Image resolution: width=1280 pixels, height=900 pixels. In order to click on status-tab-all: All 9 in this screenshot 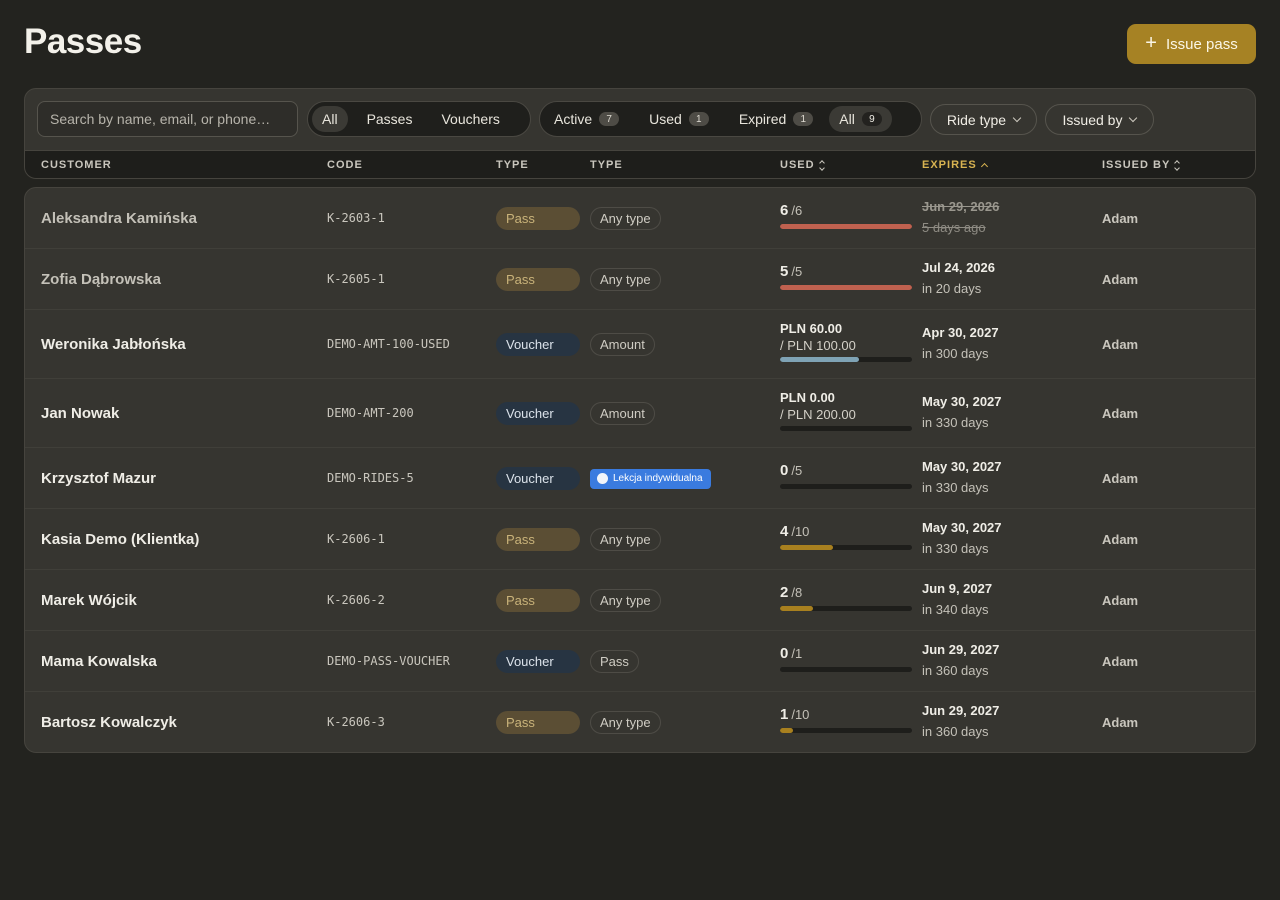, I will do `click(860, 119)`.